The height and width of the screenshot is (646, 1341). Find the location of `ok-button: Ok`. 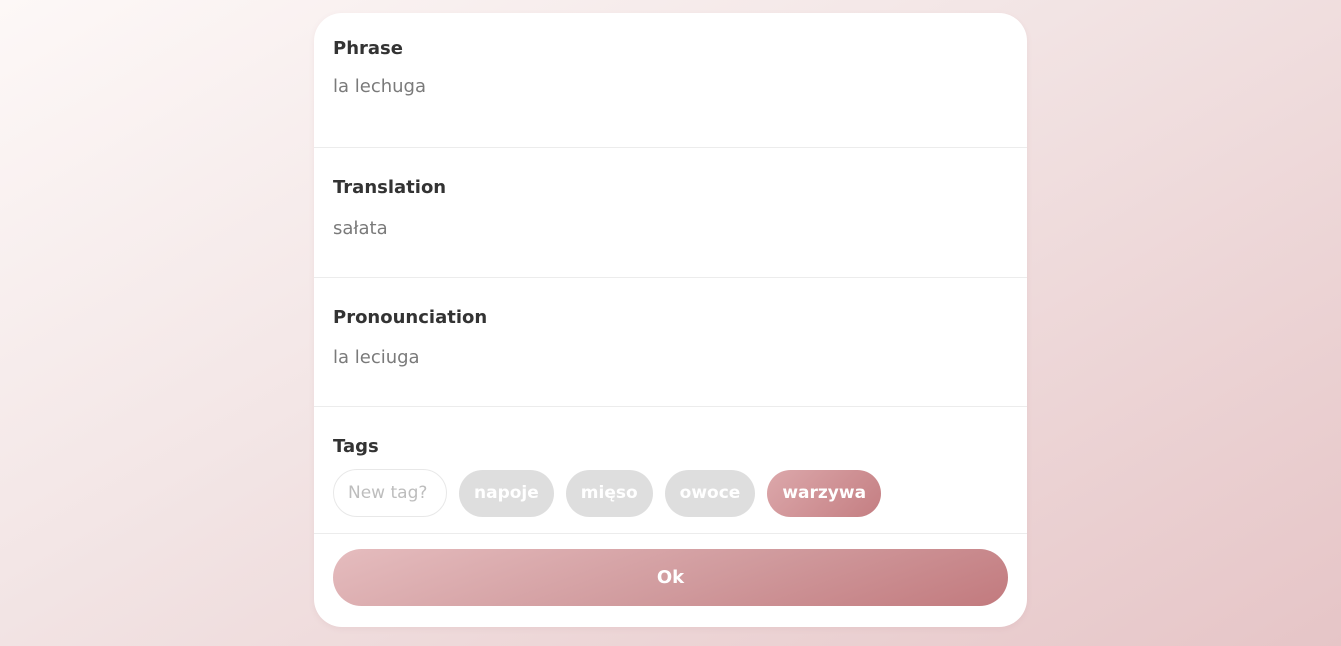

ok-button: Ok is located at coordinates (670, 577).